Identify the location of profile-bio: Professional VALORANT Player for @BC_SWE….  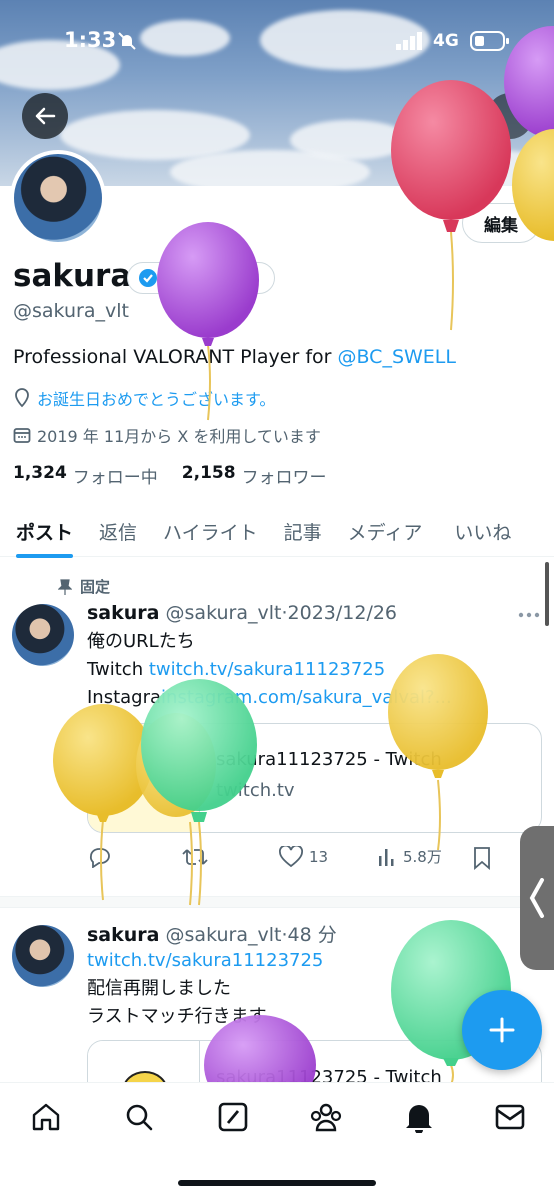
(234, 357).